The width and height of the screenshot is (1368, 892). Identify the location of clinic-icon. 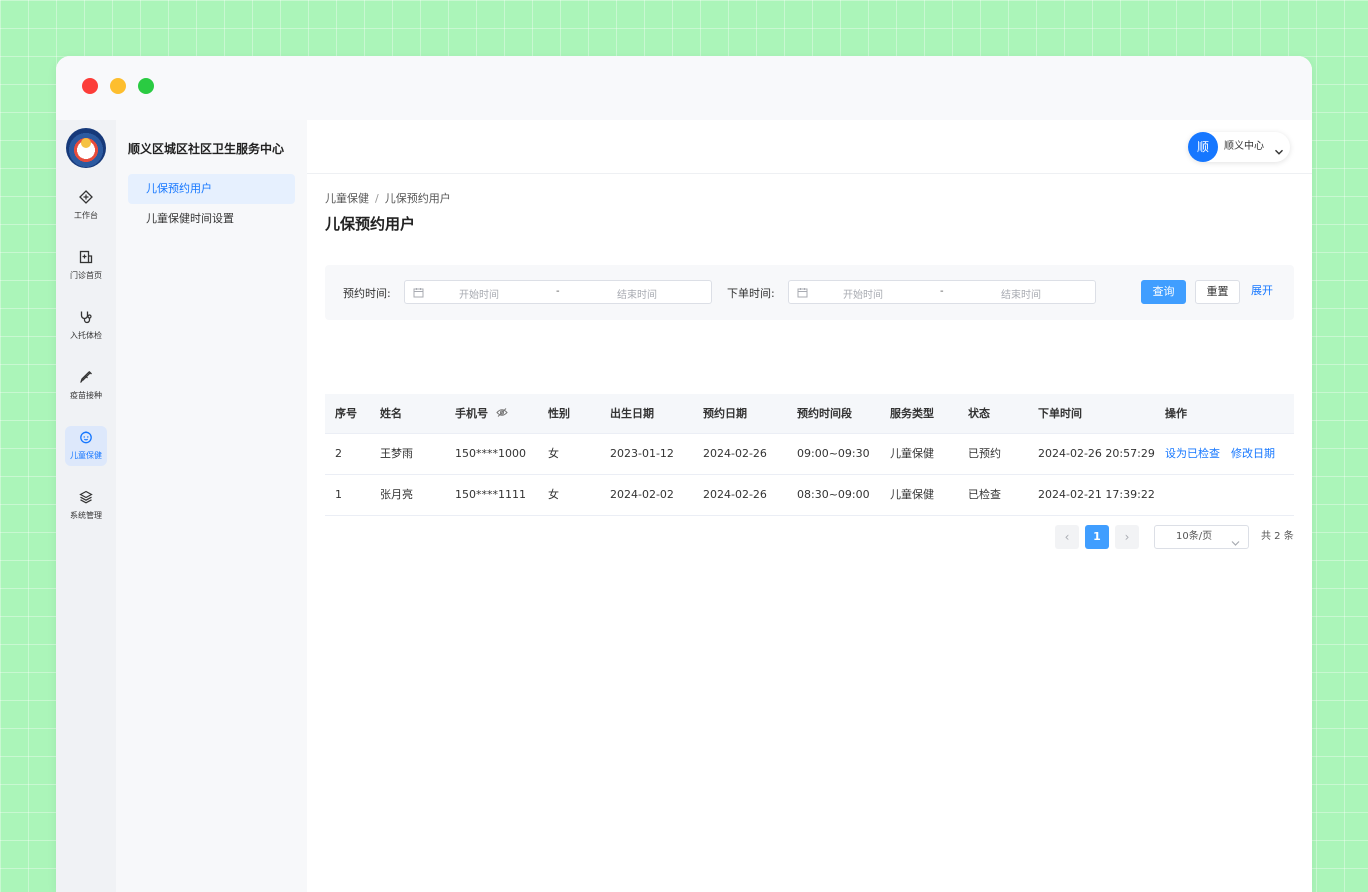
(86, 259).